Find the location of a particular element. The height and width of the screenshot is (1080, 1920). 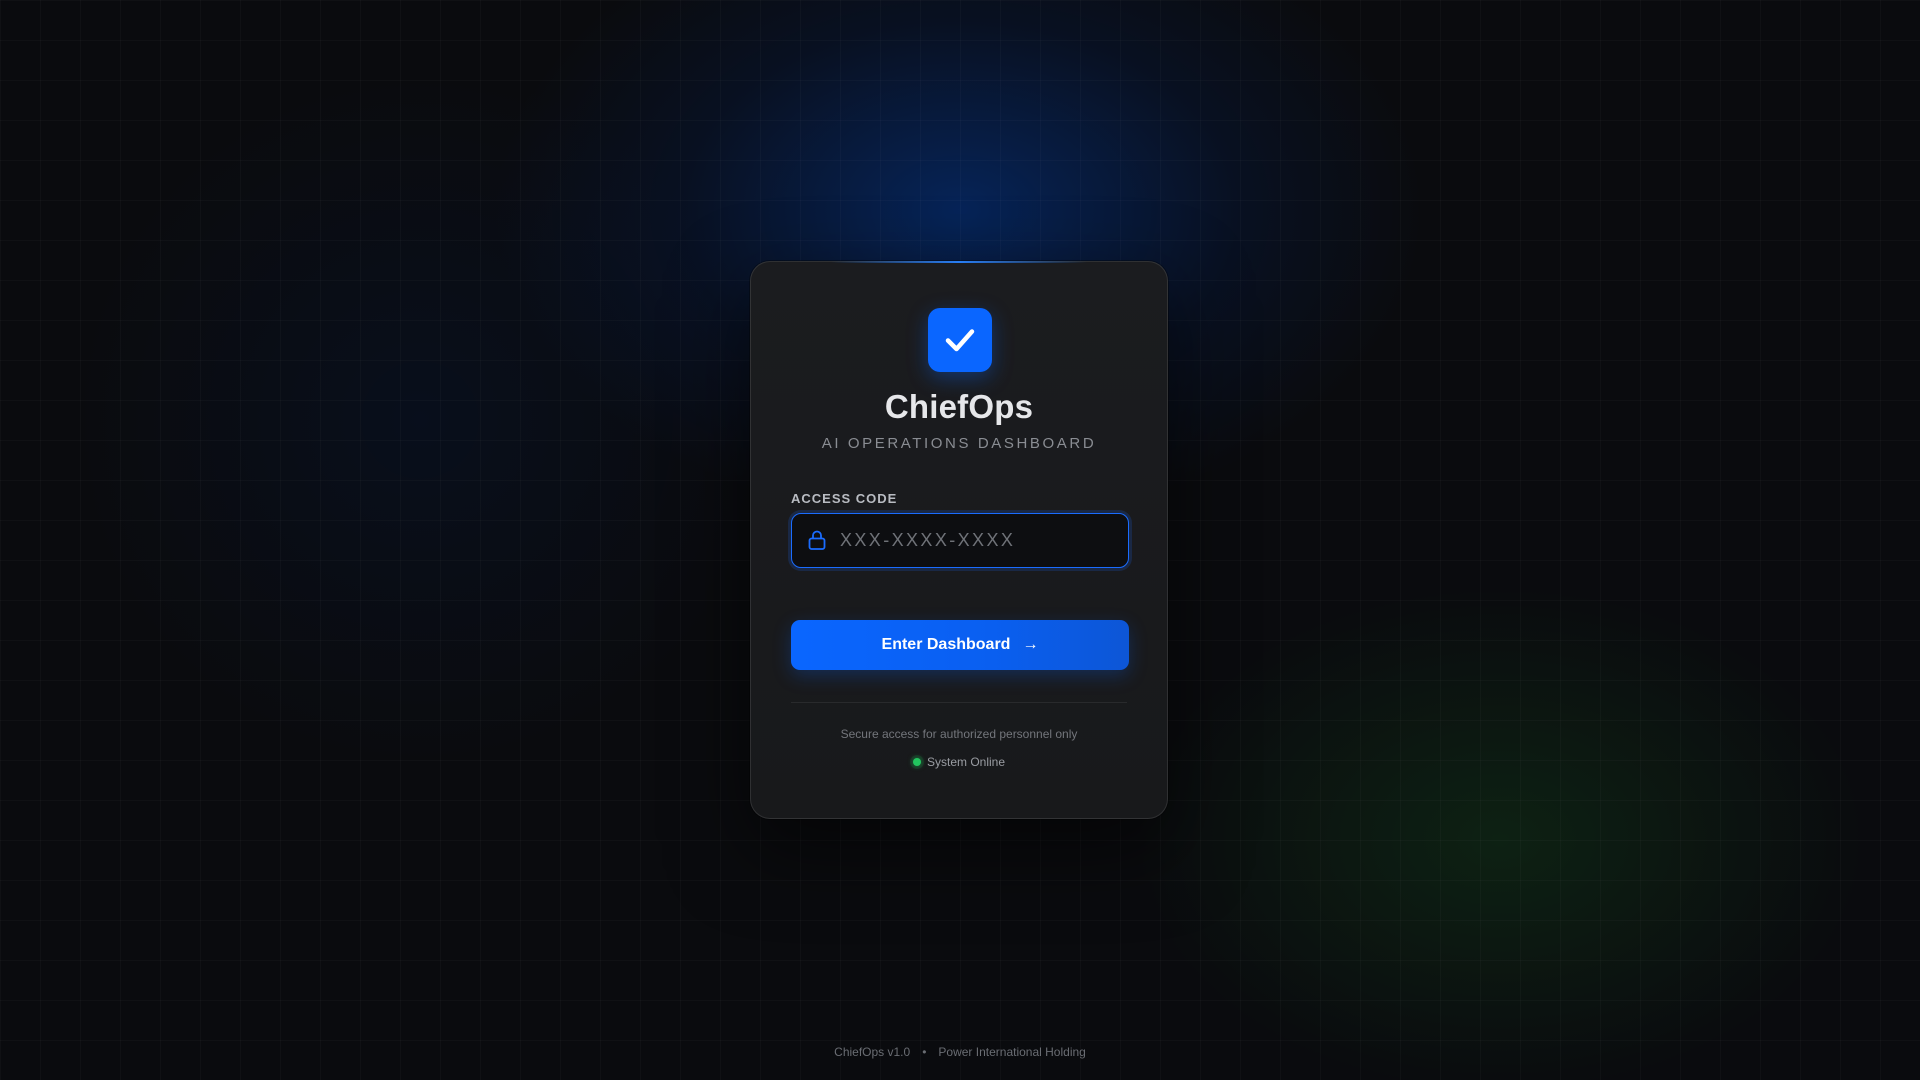

app-logo is located at coordinates (960, 340).